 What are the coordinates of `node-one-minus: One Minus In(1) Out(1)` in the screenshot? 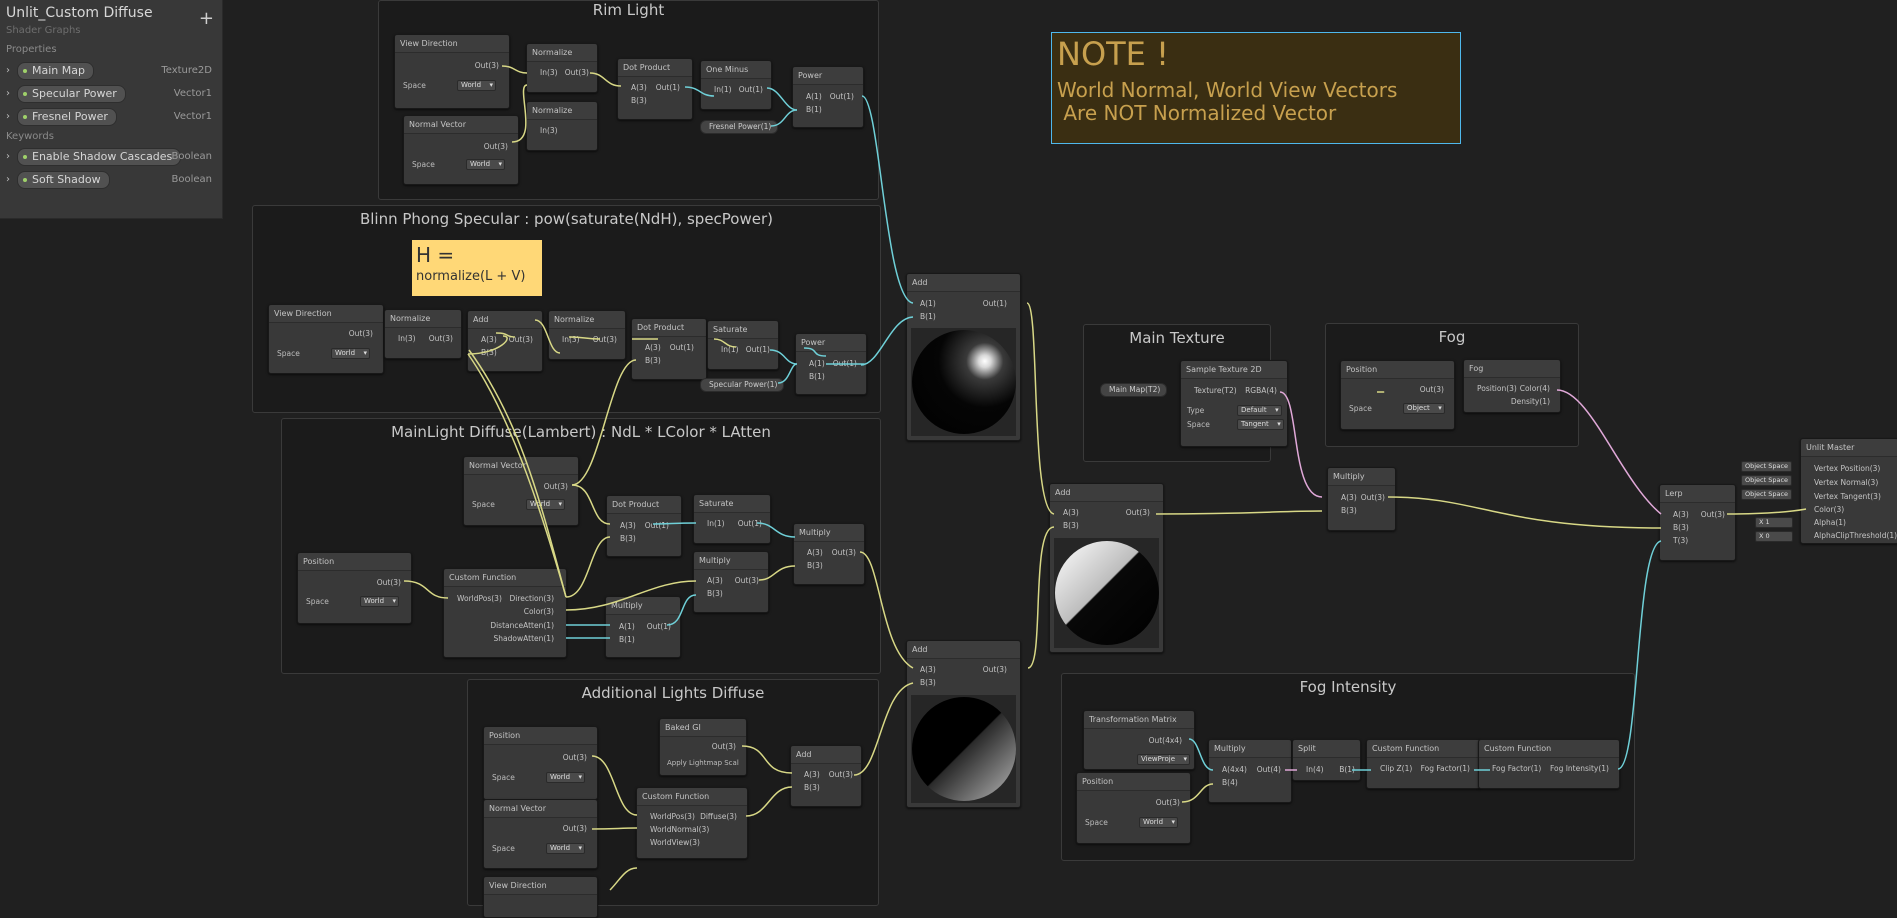 It's located at (736, 85).